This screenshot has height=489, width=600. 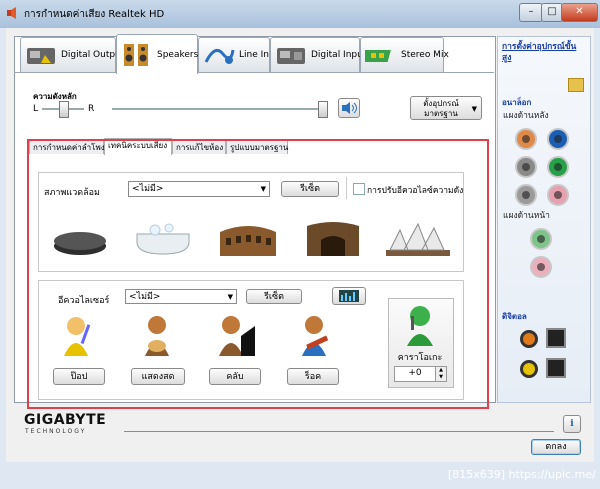 What do you see at coordinates (474, 109) in the screenshot?
I see `dropdown-arrow-icon: ▼` at bounding box center [474, 109].